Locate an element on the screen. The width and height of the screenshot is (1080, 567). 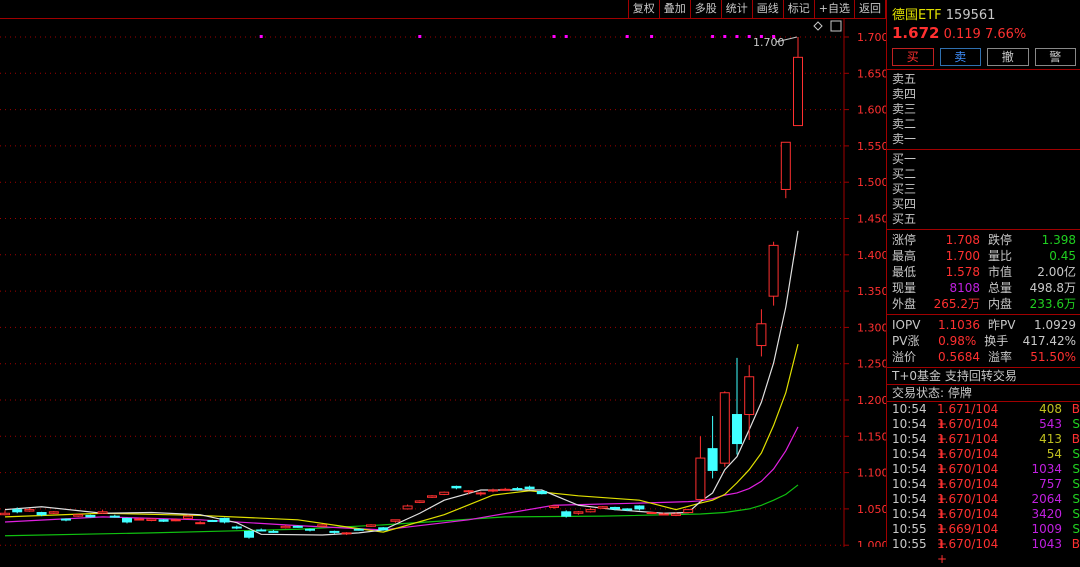
toolbar-button: 复权 is located at coordinates (643, 9).